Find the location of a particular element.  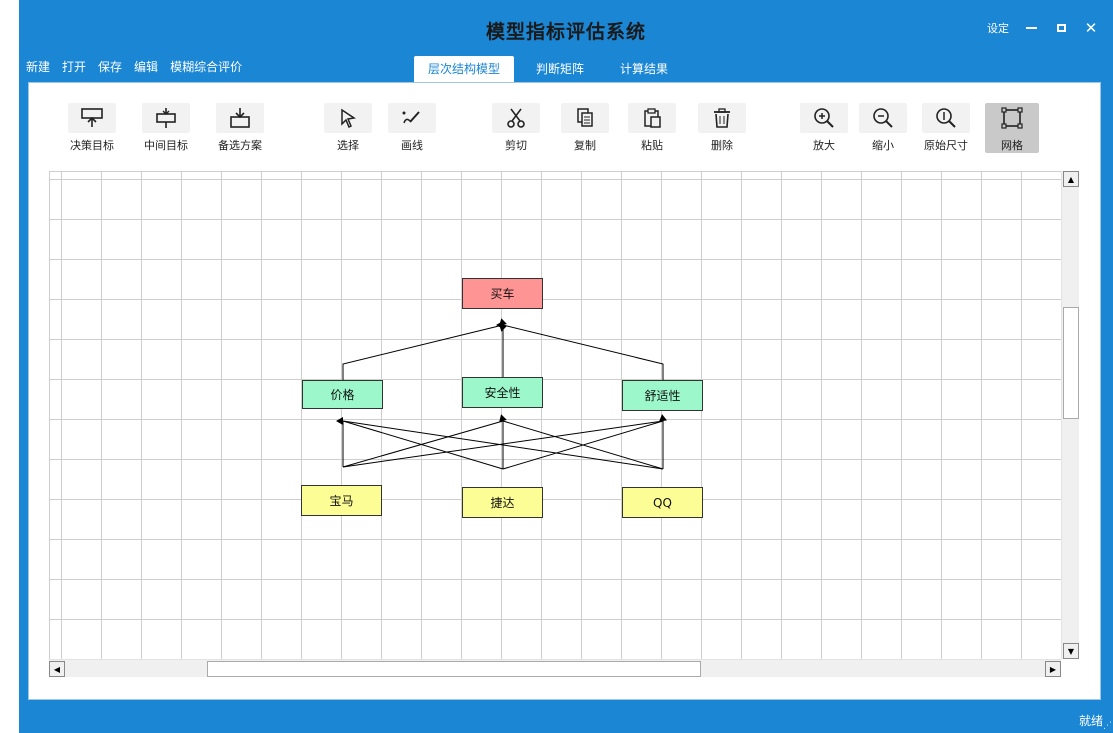

maximize-icon is located at coordinates (1061, 28).